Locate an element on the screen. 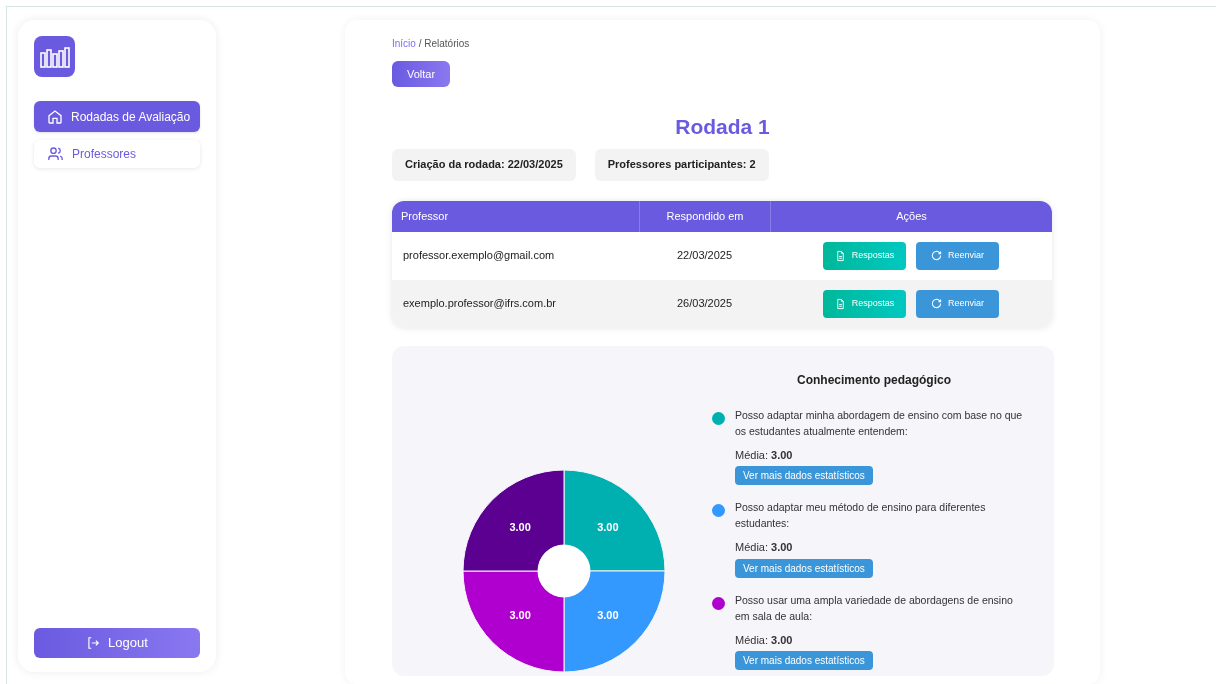 The image size is (1217, 684). logout-button: Logout is located at coordinates (117, 643).